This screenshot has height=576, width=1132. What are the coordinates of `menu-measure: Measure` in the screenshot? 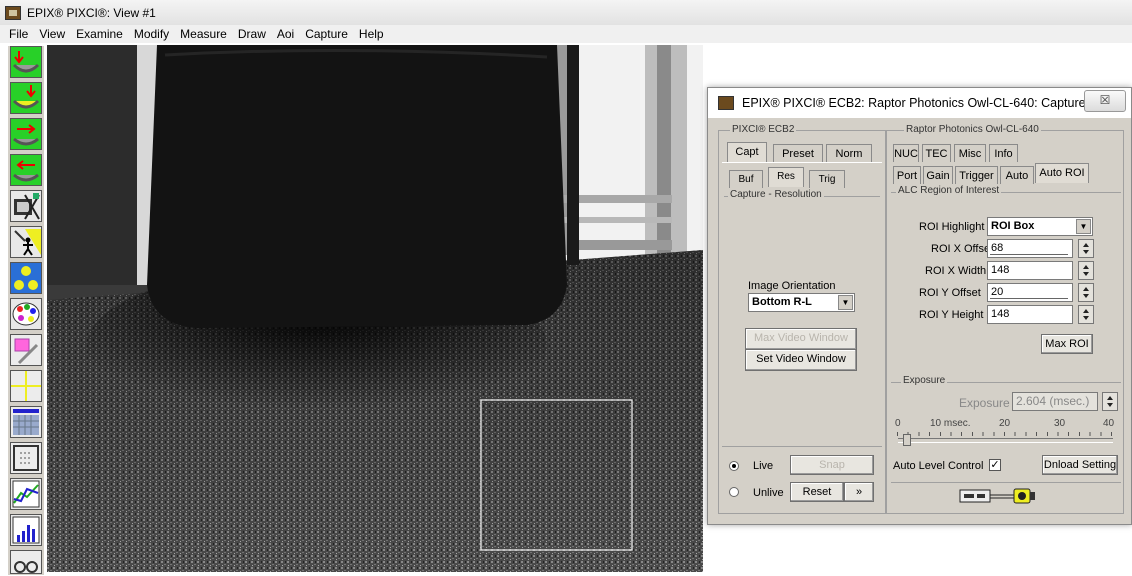 It's located at (203, 34).